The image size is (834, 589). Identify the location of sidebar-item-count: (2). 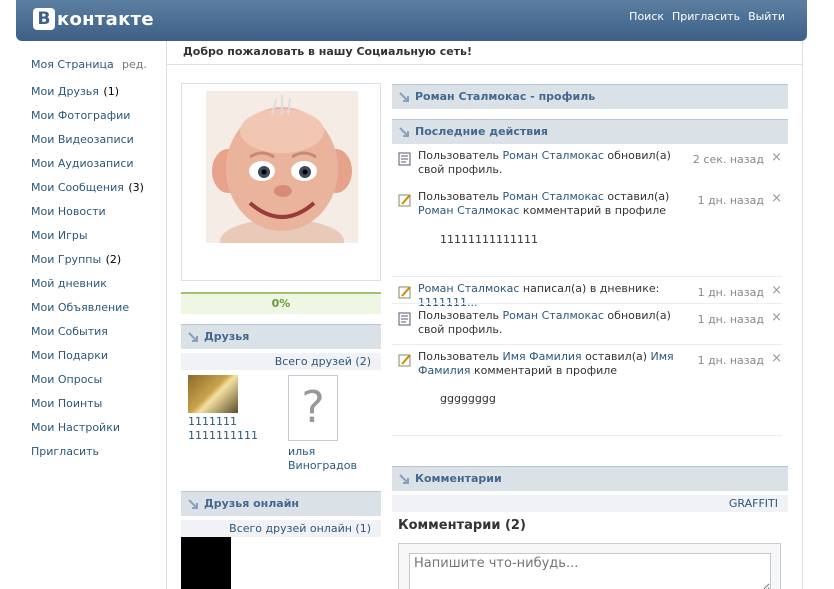
(113, 259).